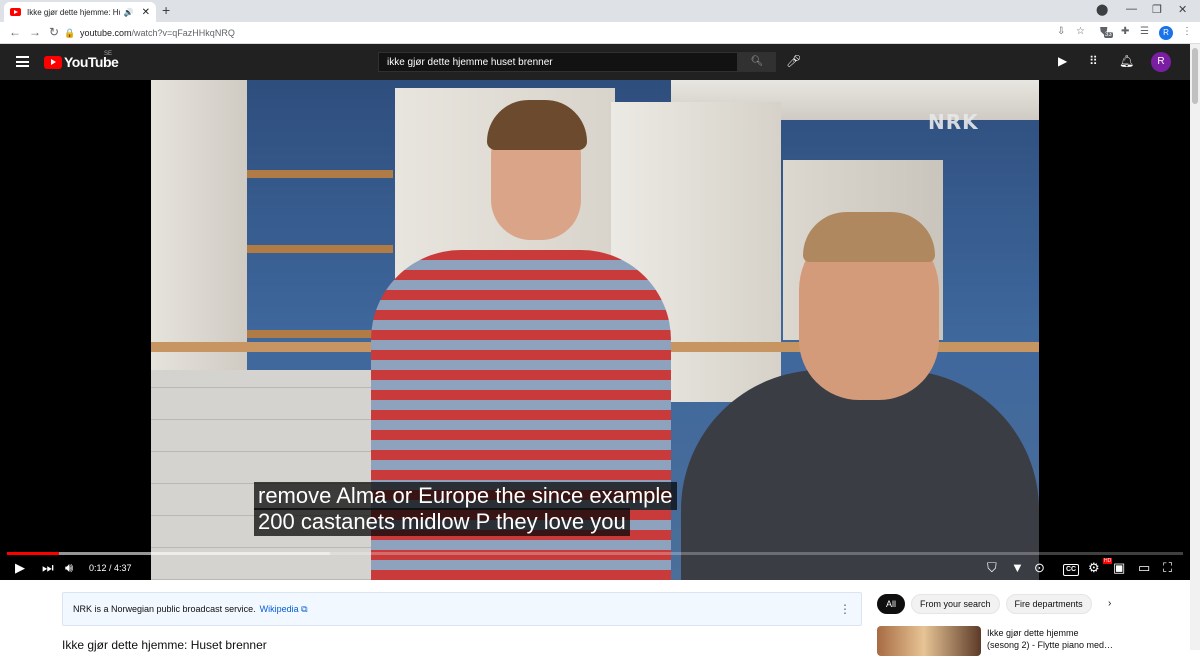 The height and width of the screenshot is (656, 1200). What do you see at coordinates (1182, 9) in the screenshot?
I see `close-window-icon: ✕` at bounding box center [1182, 9].